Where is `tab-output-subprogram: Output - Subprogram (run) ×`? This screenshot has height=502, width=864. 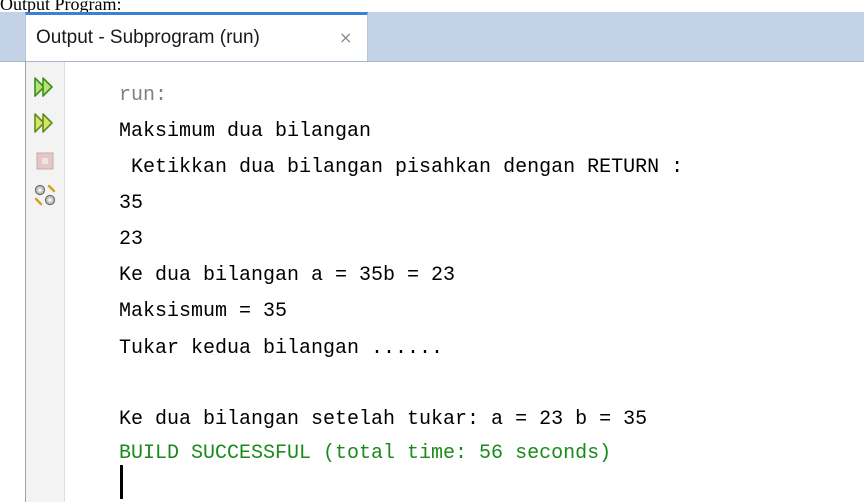
tab-output-subprogram: Output - Subprogram (run) × is located at coordinates (196, 36).